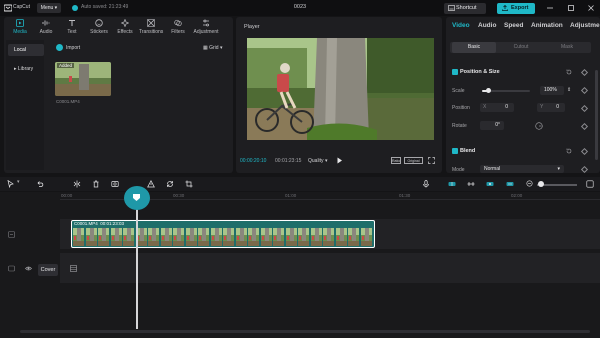  Describe the element at coordinates (466, 8) in the screenshot. I see `shortcut-label: Shortcut` at that location.